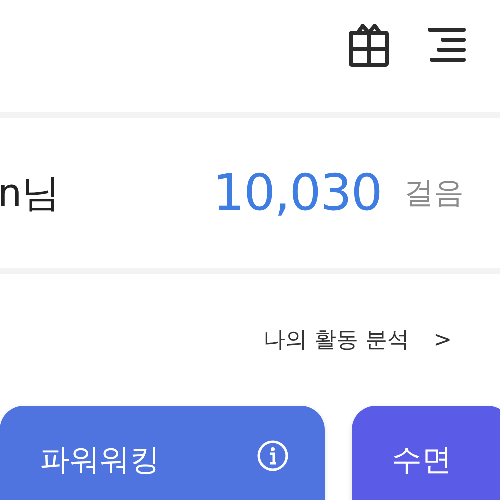 The width and height of the screenshot is (500, 500). Describe the element at coordinates (426, 453) in the screenshot. I see `activity-card: 수면` at that location.